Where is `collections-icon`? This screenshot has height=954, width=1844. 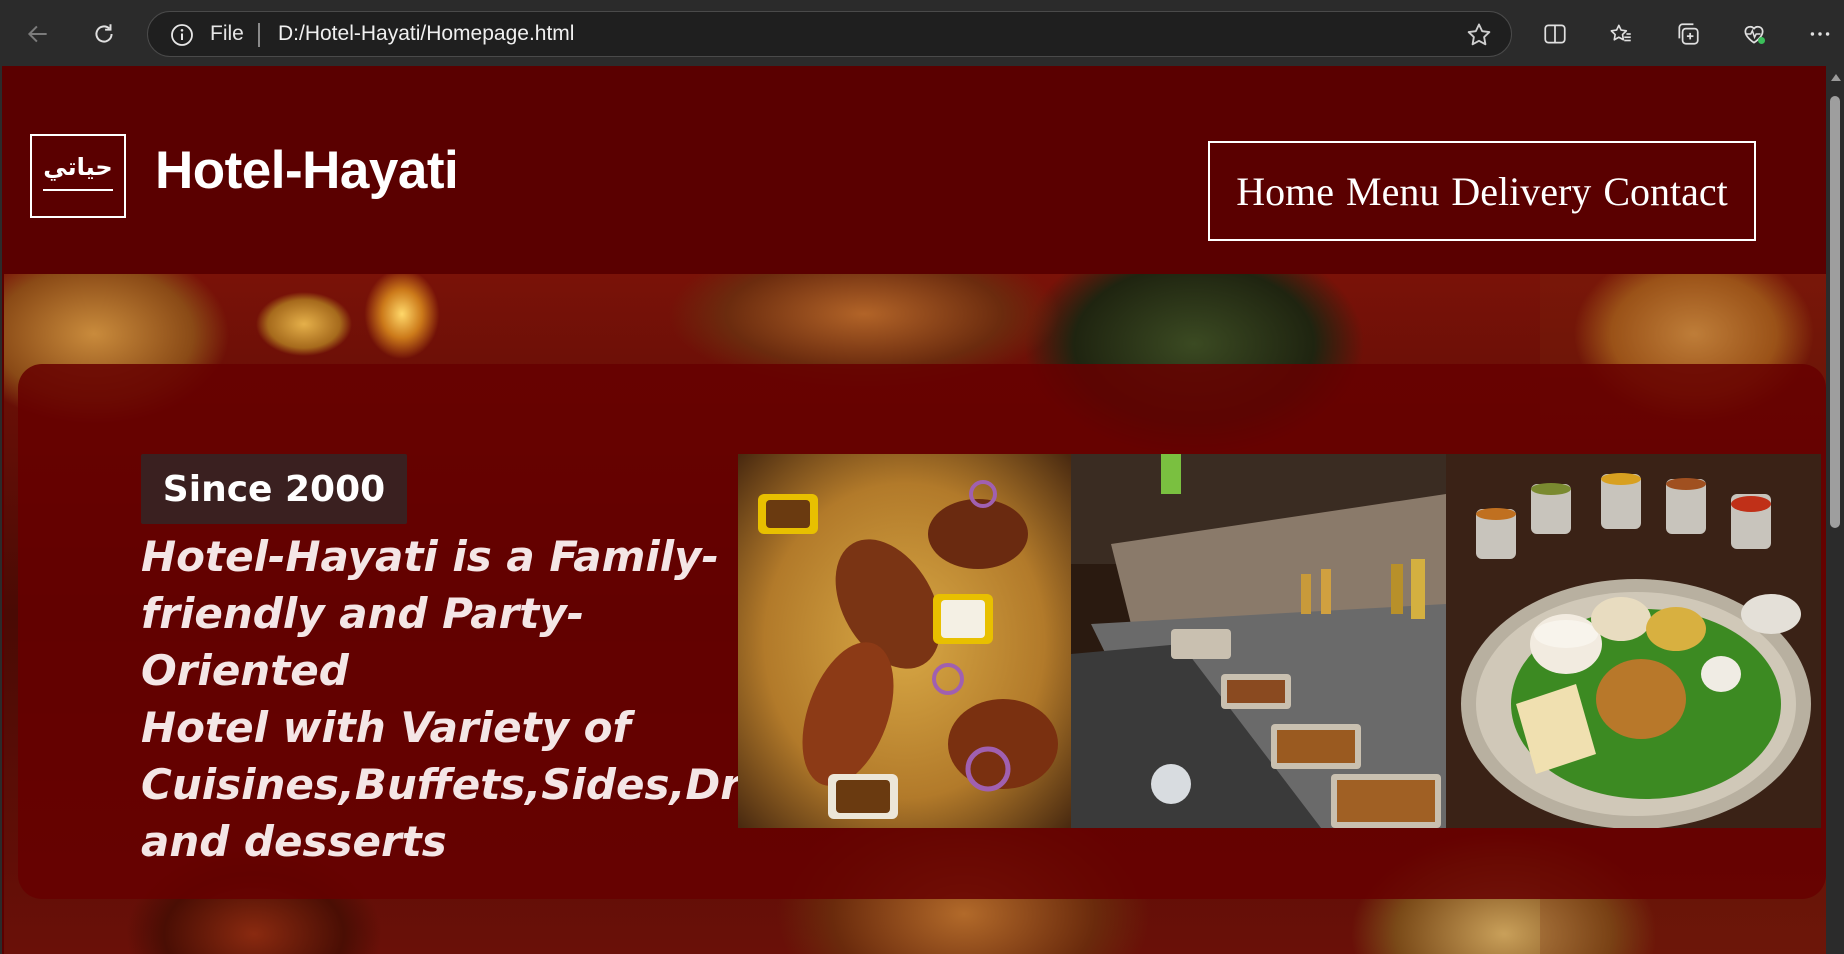 collections-icon is located at coordinates (1688, 34).